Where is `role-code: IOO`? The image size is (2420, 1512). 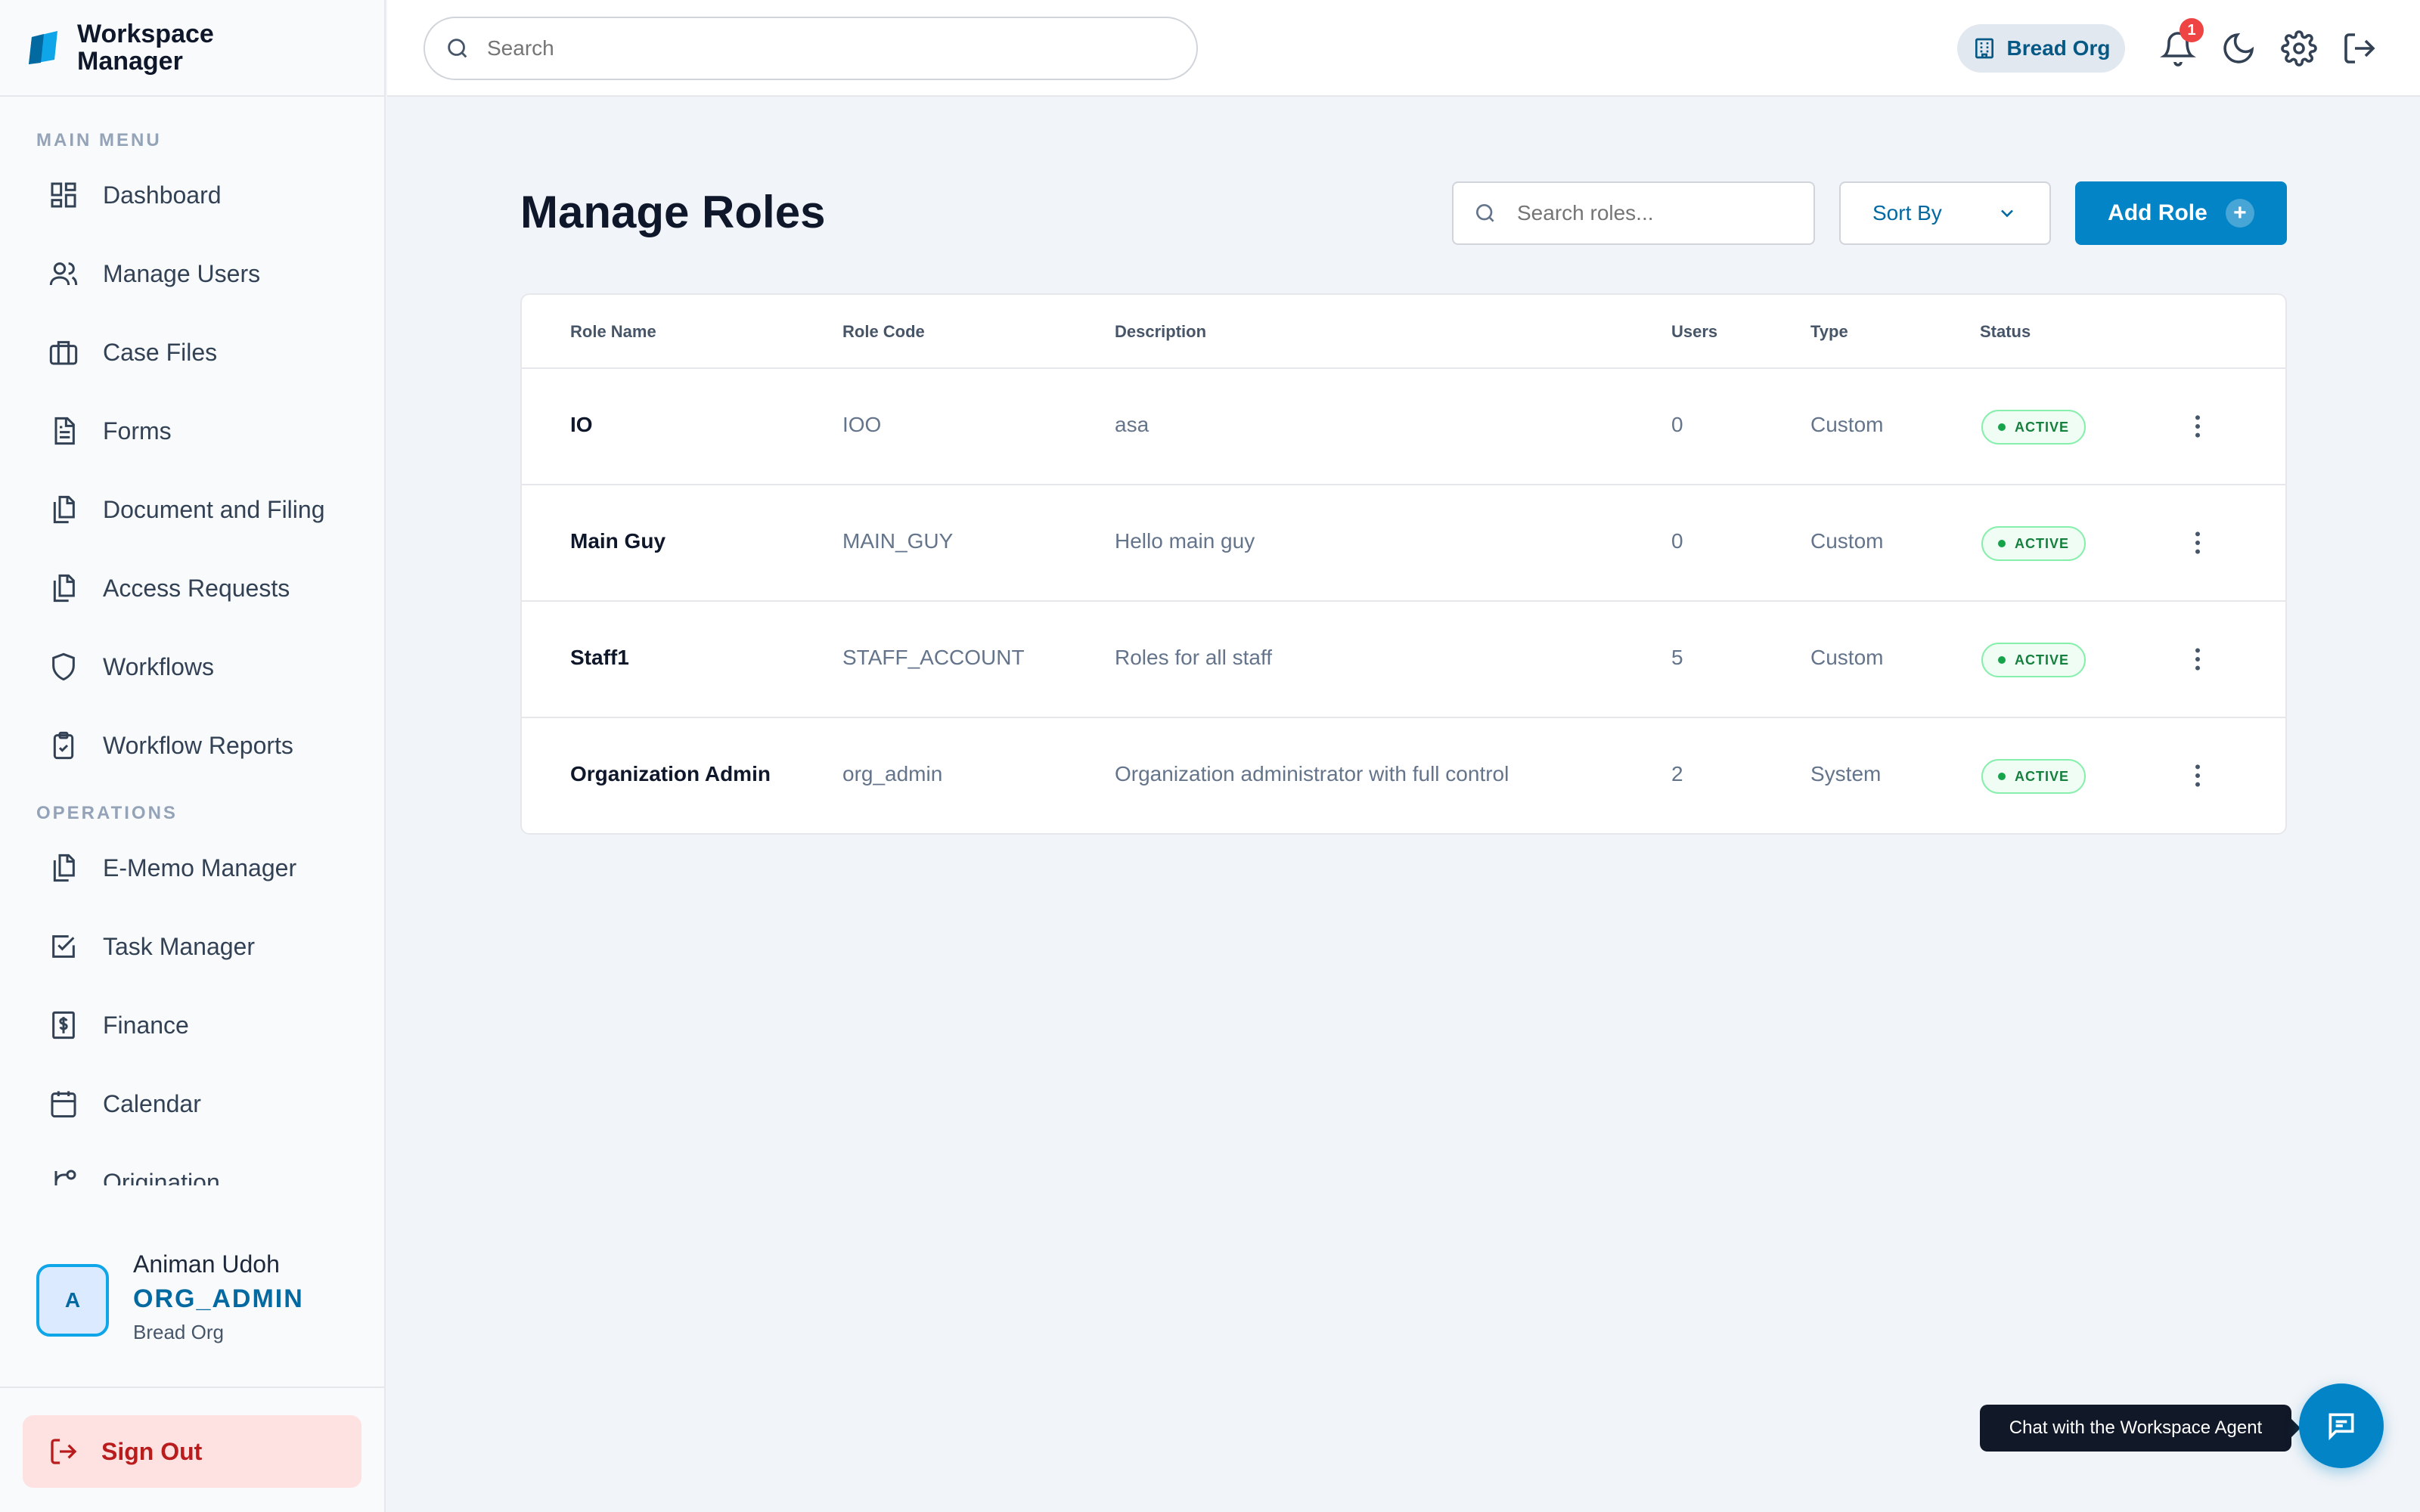
role-code: IOO is located at coordinates (862, 424).